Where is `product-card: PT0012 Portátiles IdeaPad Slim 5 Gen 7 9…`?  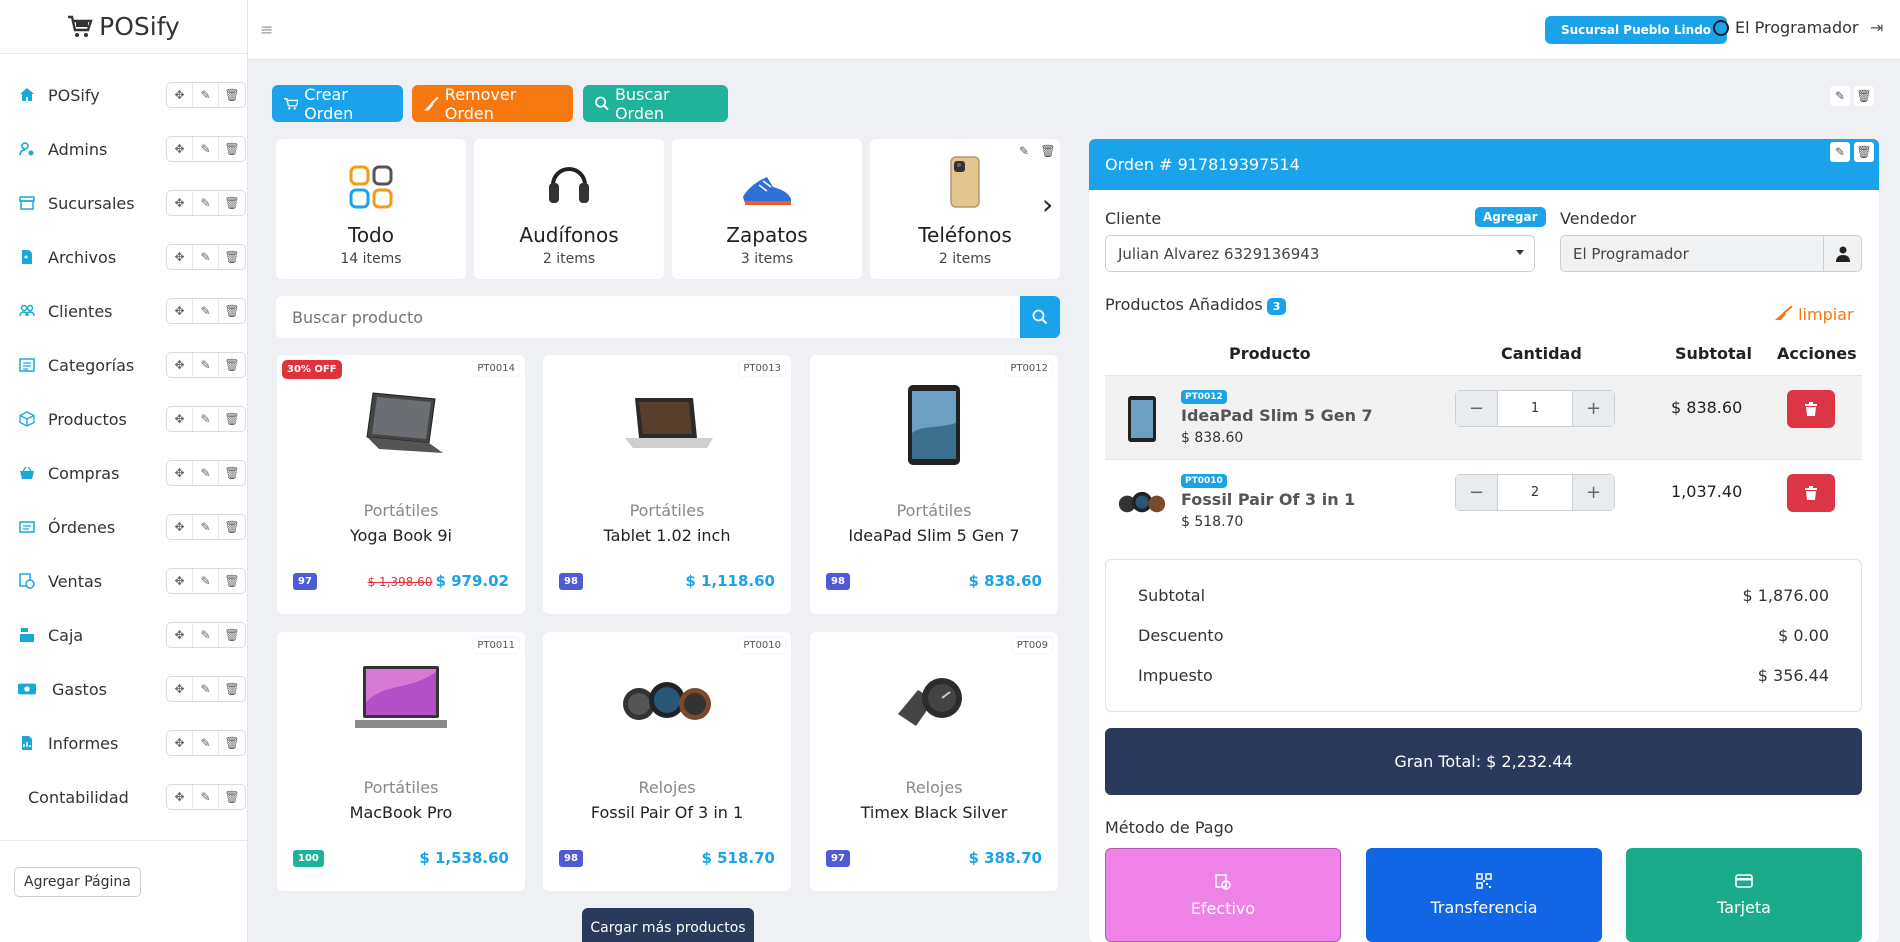
product-card: PT0012 Portátiles IdeaPad Slim 5 Gen 7 9… is located at coordinates (934, 484).